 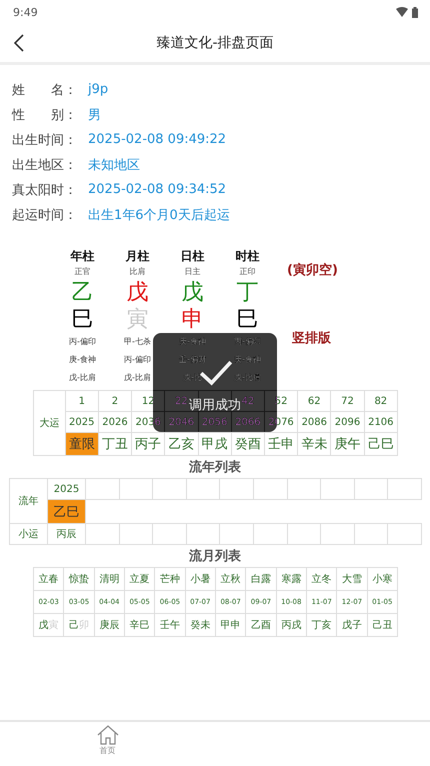 I want to click on table-cell: 寒露, so click(x=291, y=579).